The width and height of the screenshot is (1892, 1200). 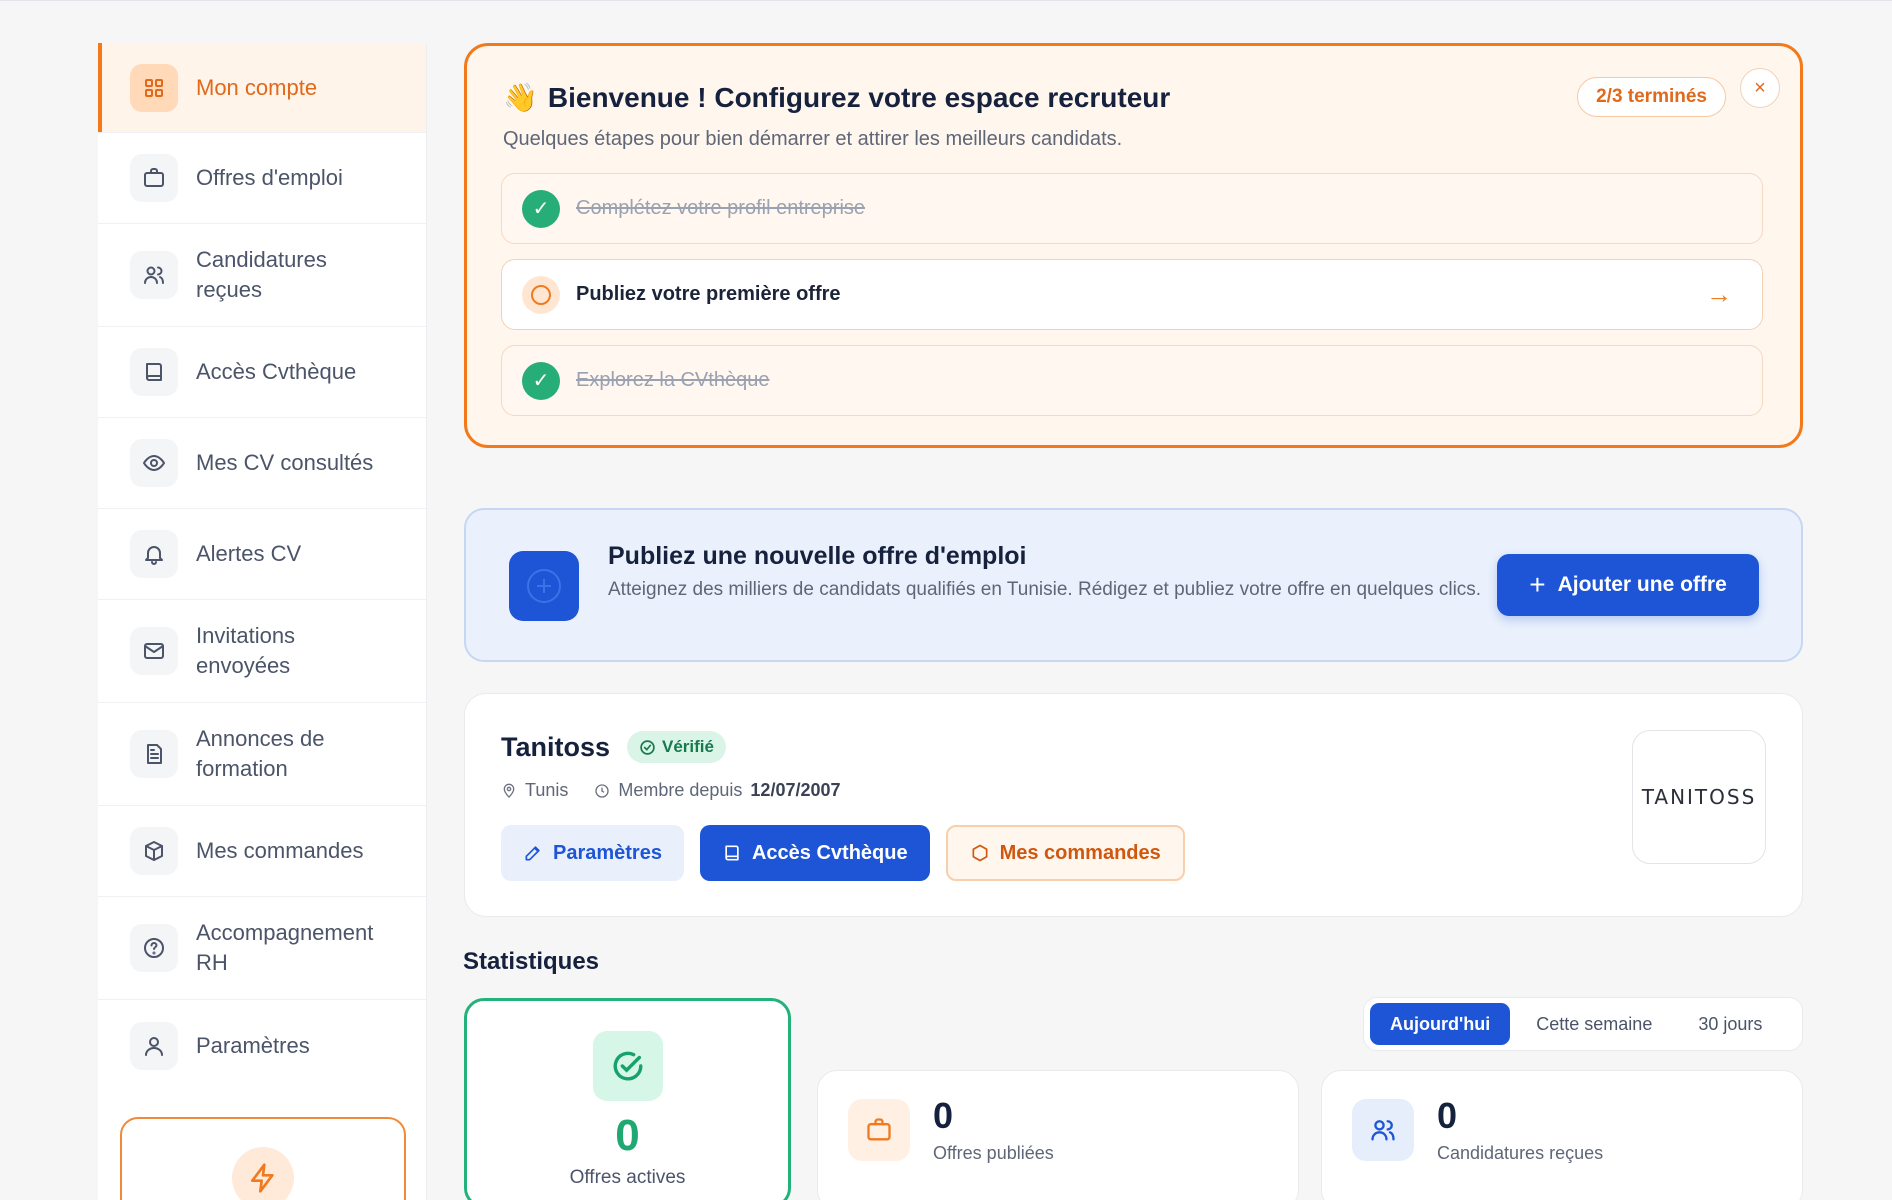 I want to click on orders-button-label: Mes commandes, so click(x=1080, y=852).